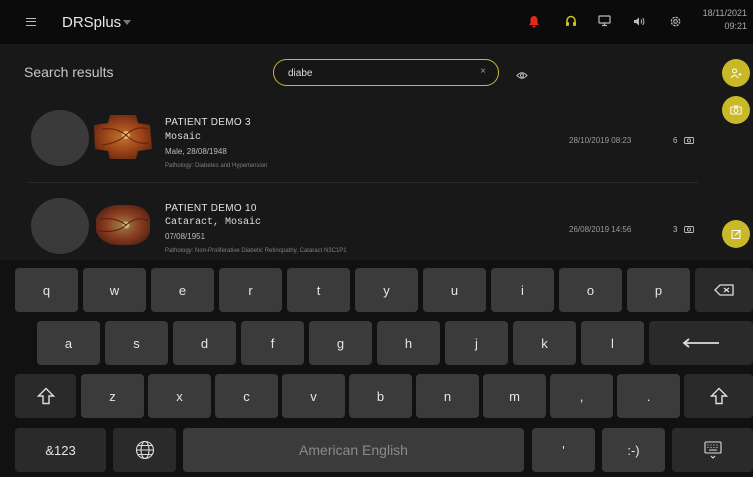 The height and width of the screenshot is (477, 753). What do you see at coordinates (534, 21) in the screenshot?
I see `bell-icon` at bounding box center [534, 21].